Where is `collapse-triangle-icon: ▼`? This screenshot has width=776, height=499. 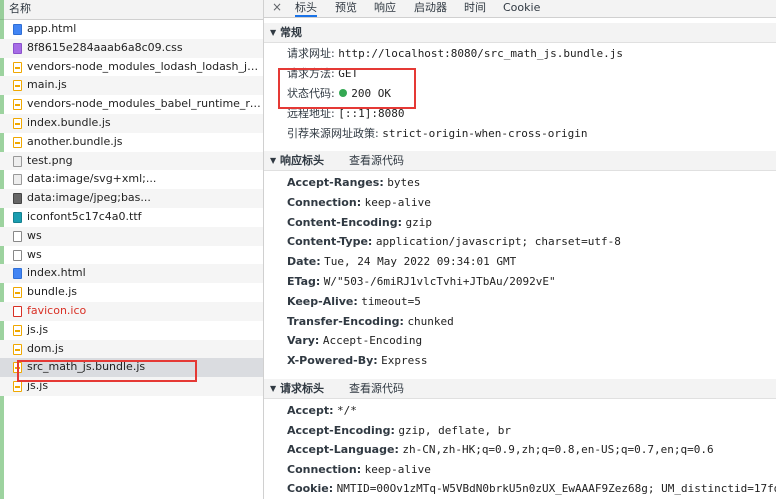
collapse-triangle-icon: ▼ is located at coordinates (273, 32).